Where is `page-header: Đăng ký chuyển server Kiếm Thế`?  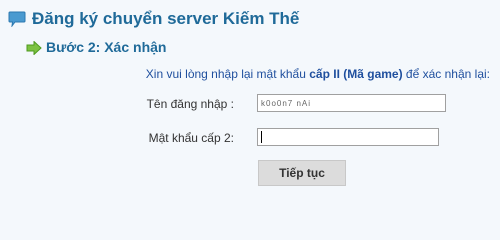
page-header: Đăng ký chuyển server Kiếm Thế is located at coordinates (153, 19).